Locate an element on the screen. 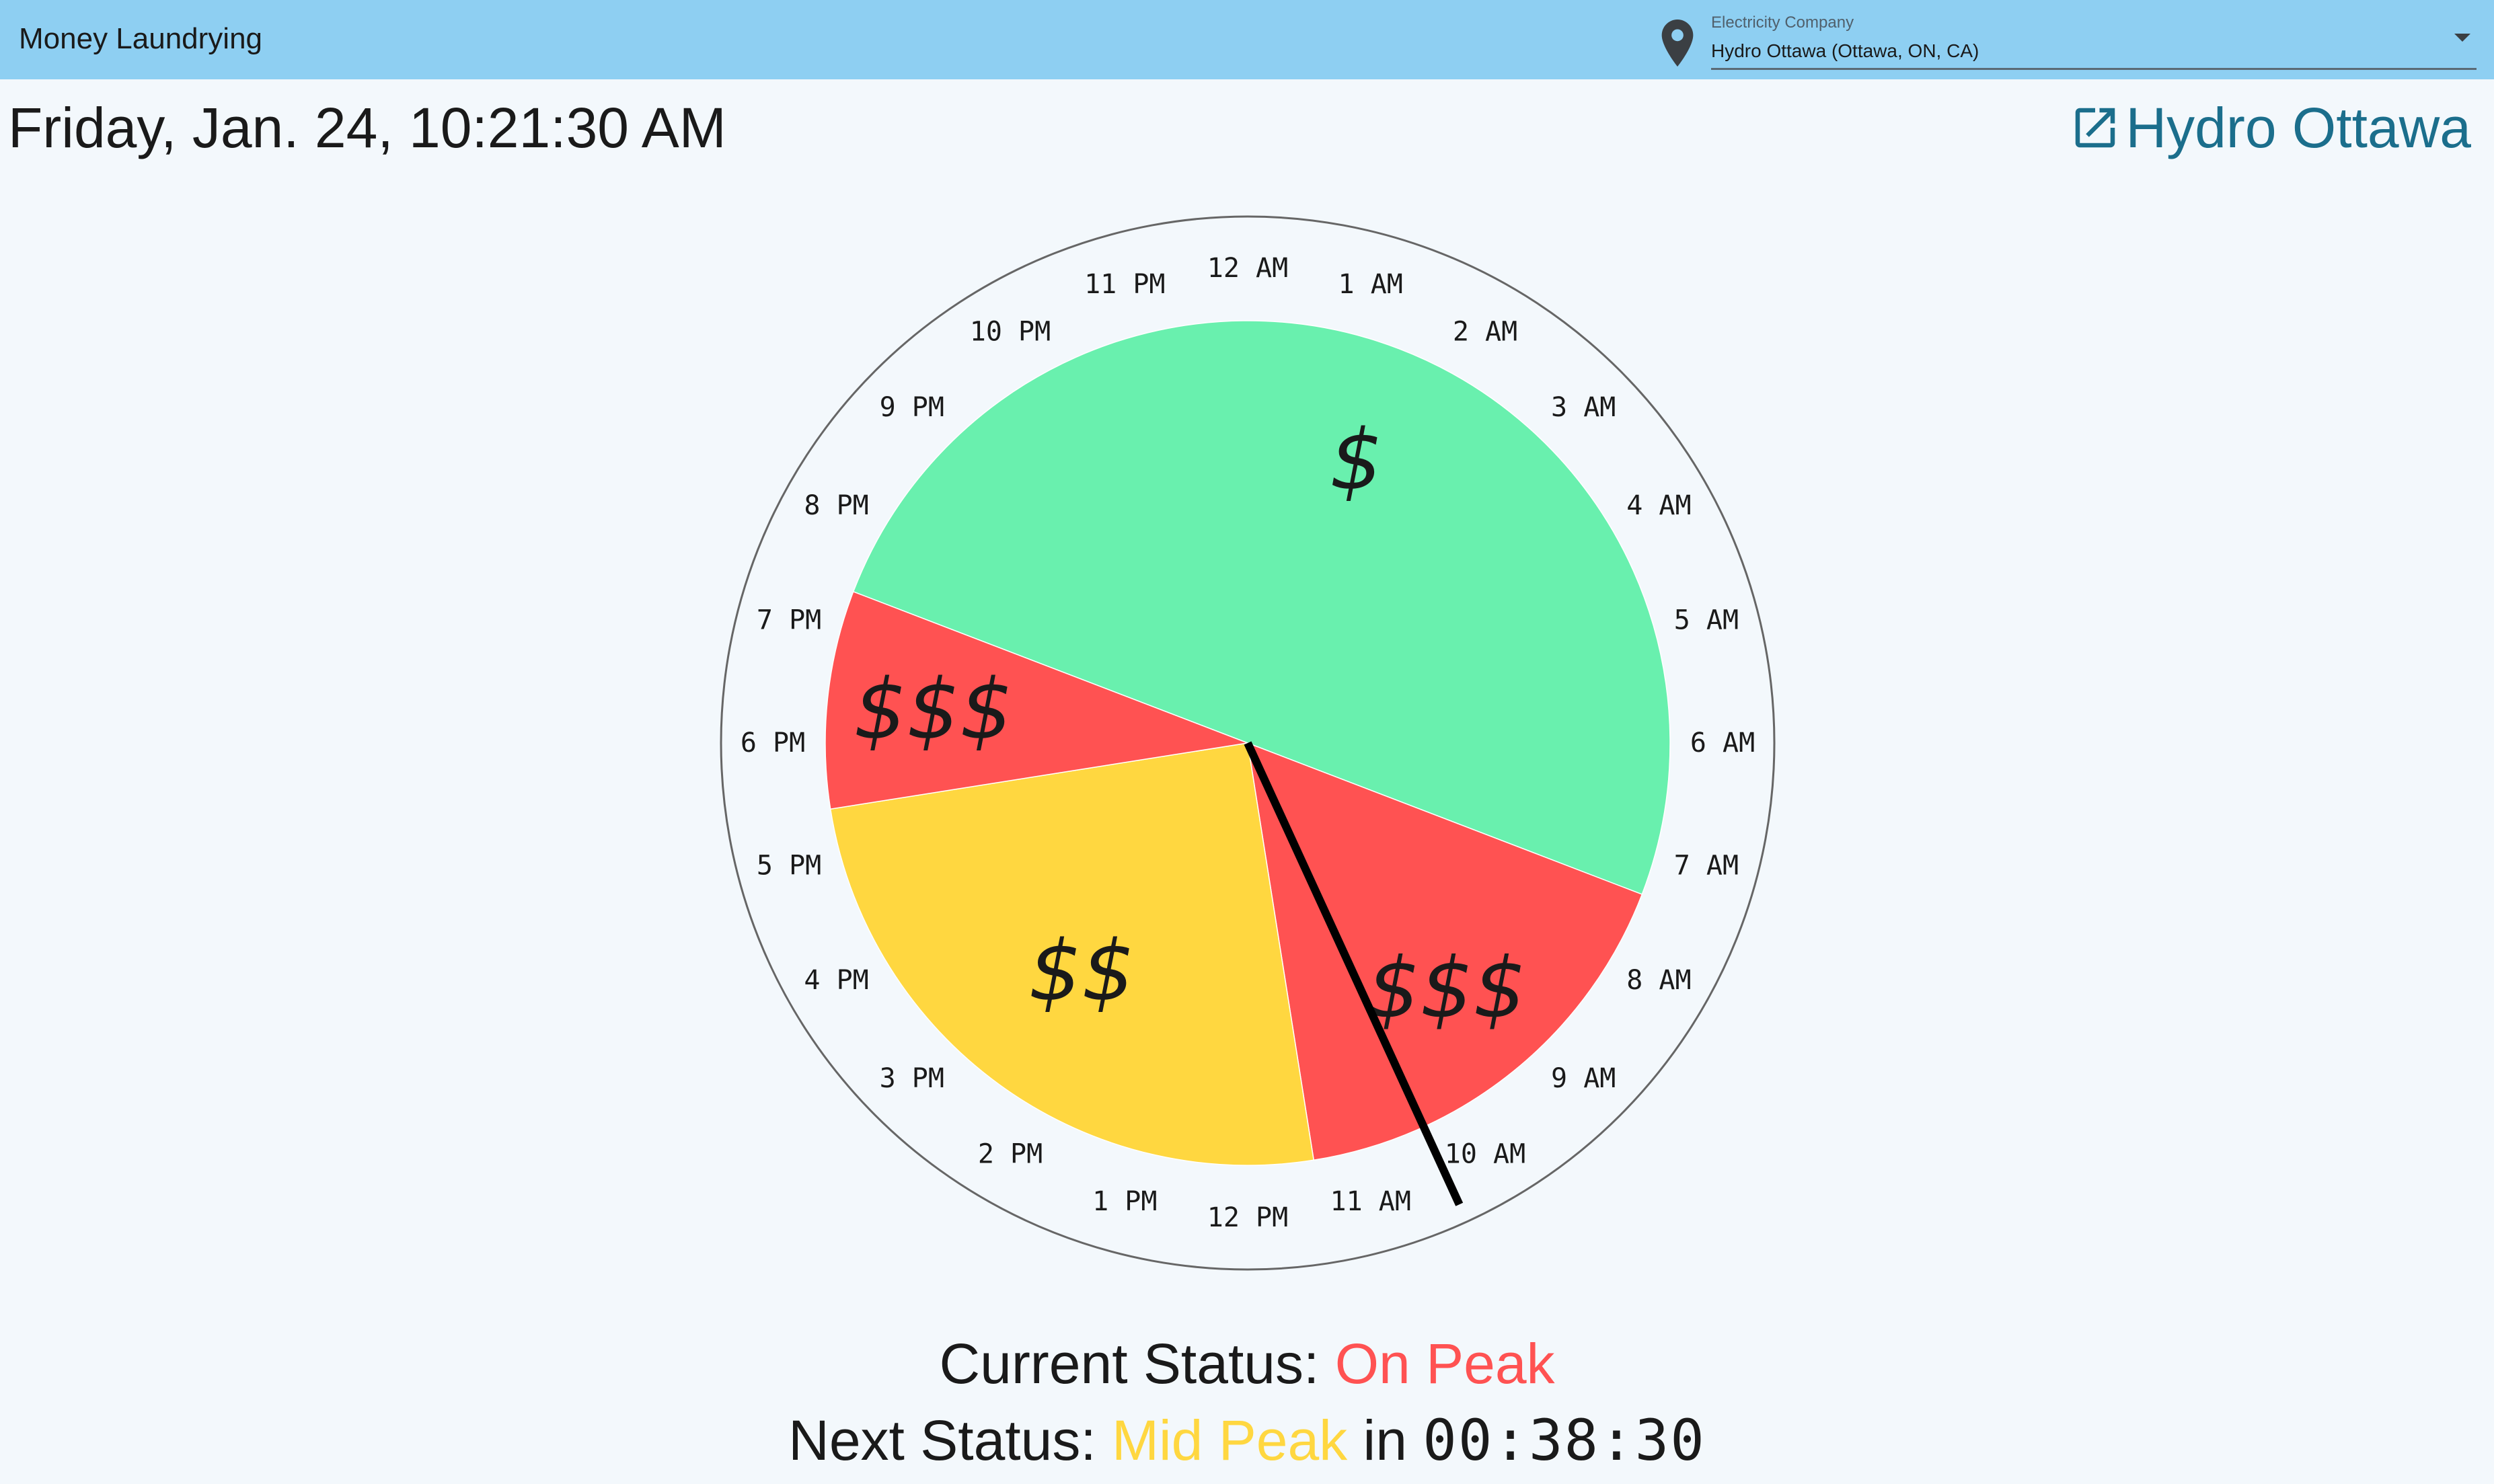  company-field-underline is located at coordinates (2094, 69).